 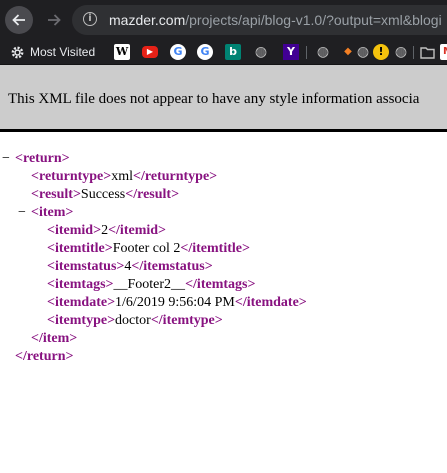 What do you see at coordinates (56, 194) in the screenshot?
I see `xml-tag: <result>` at bounding box center [56, 194].